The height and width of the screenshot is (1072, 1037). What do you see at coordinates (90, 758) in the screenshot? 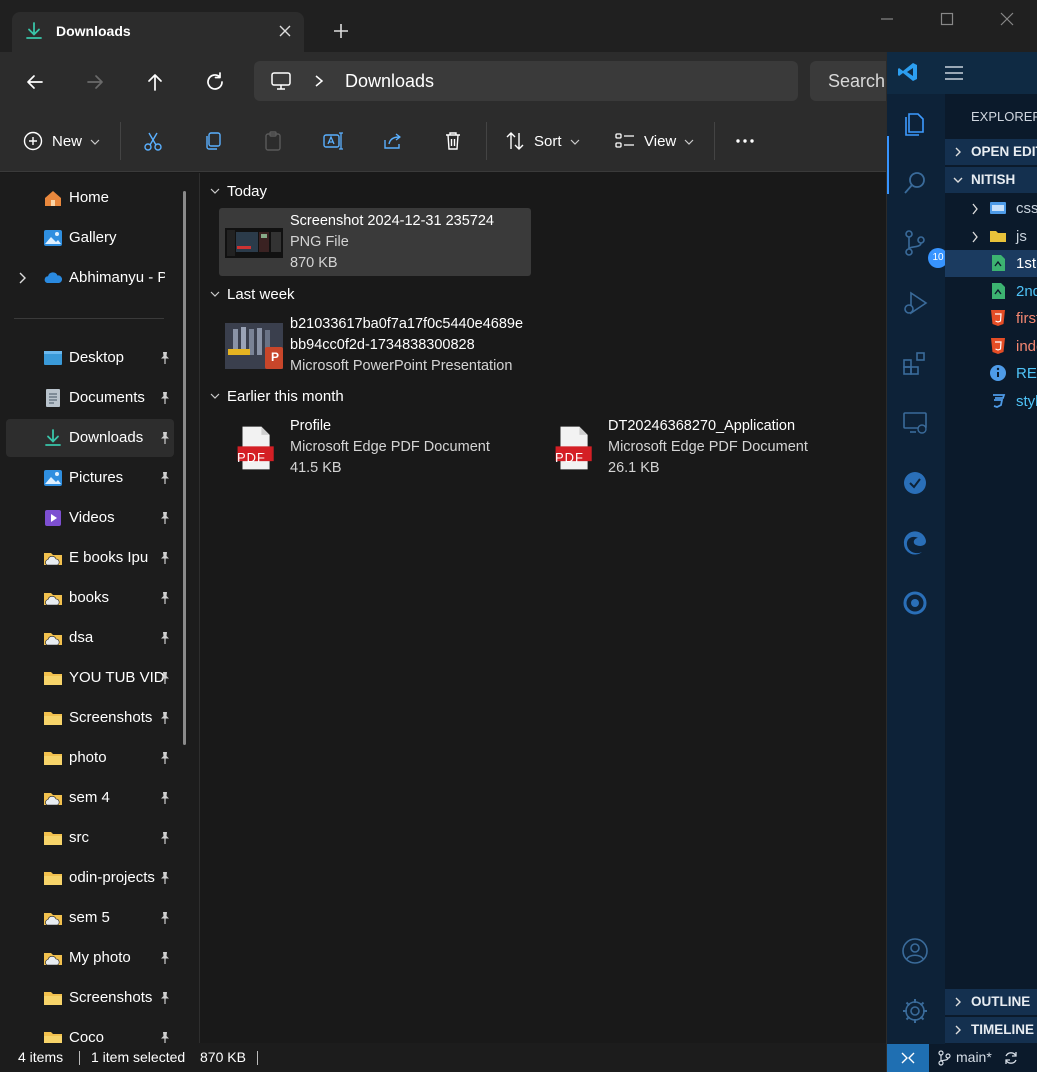
I see `sidebar-item-photo: photo` at bounding box center [90, 758].